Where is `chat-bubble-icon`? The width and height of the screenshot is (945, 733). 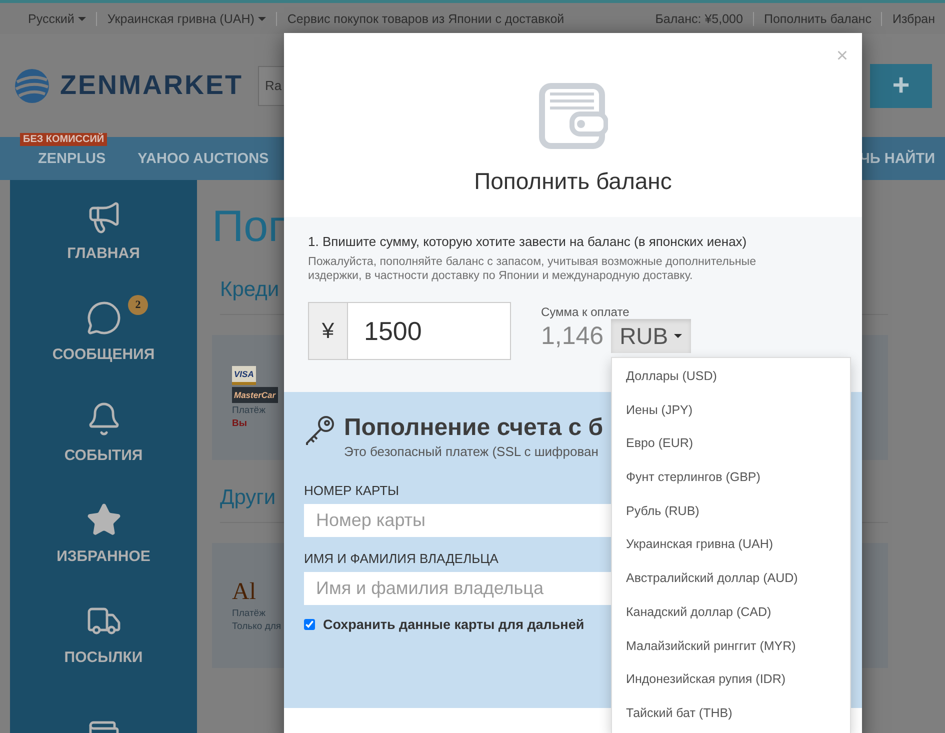 chat-bubble-icon is located at coordinates (104, 318).